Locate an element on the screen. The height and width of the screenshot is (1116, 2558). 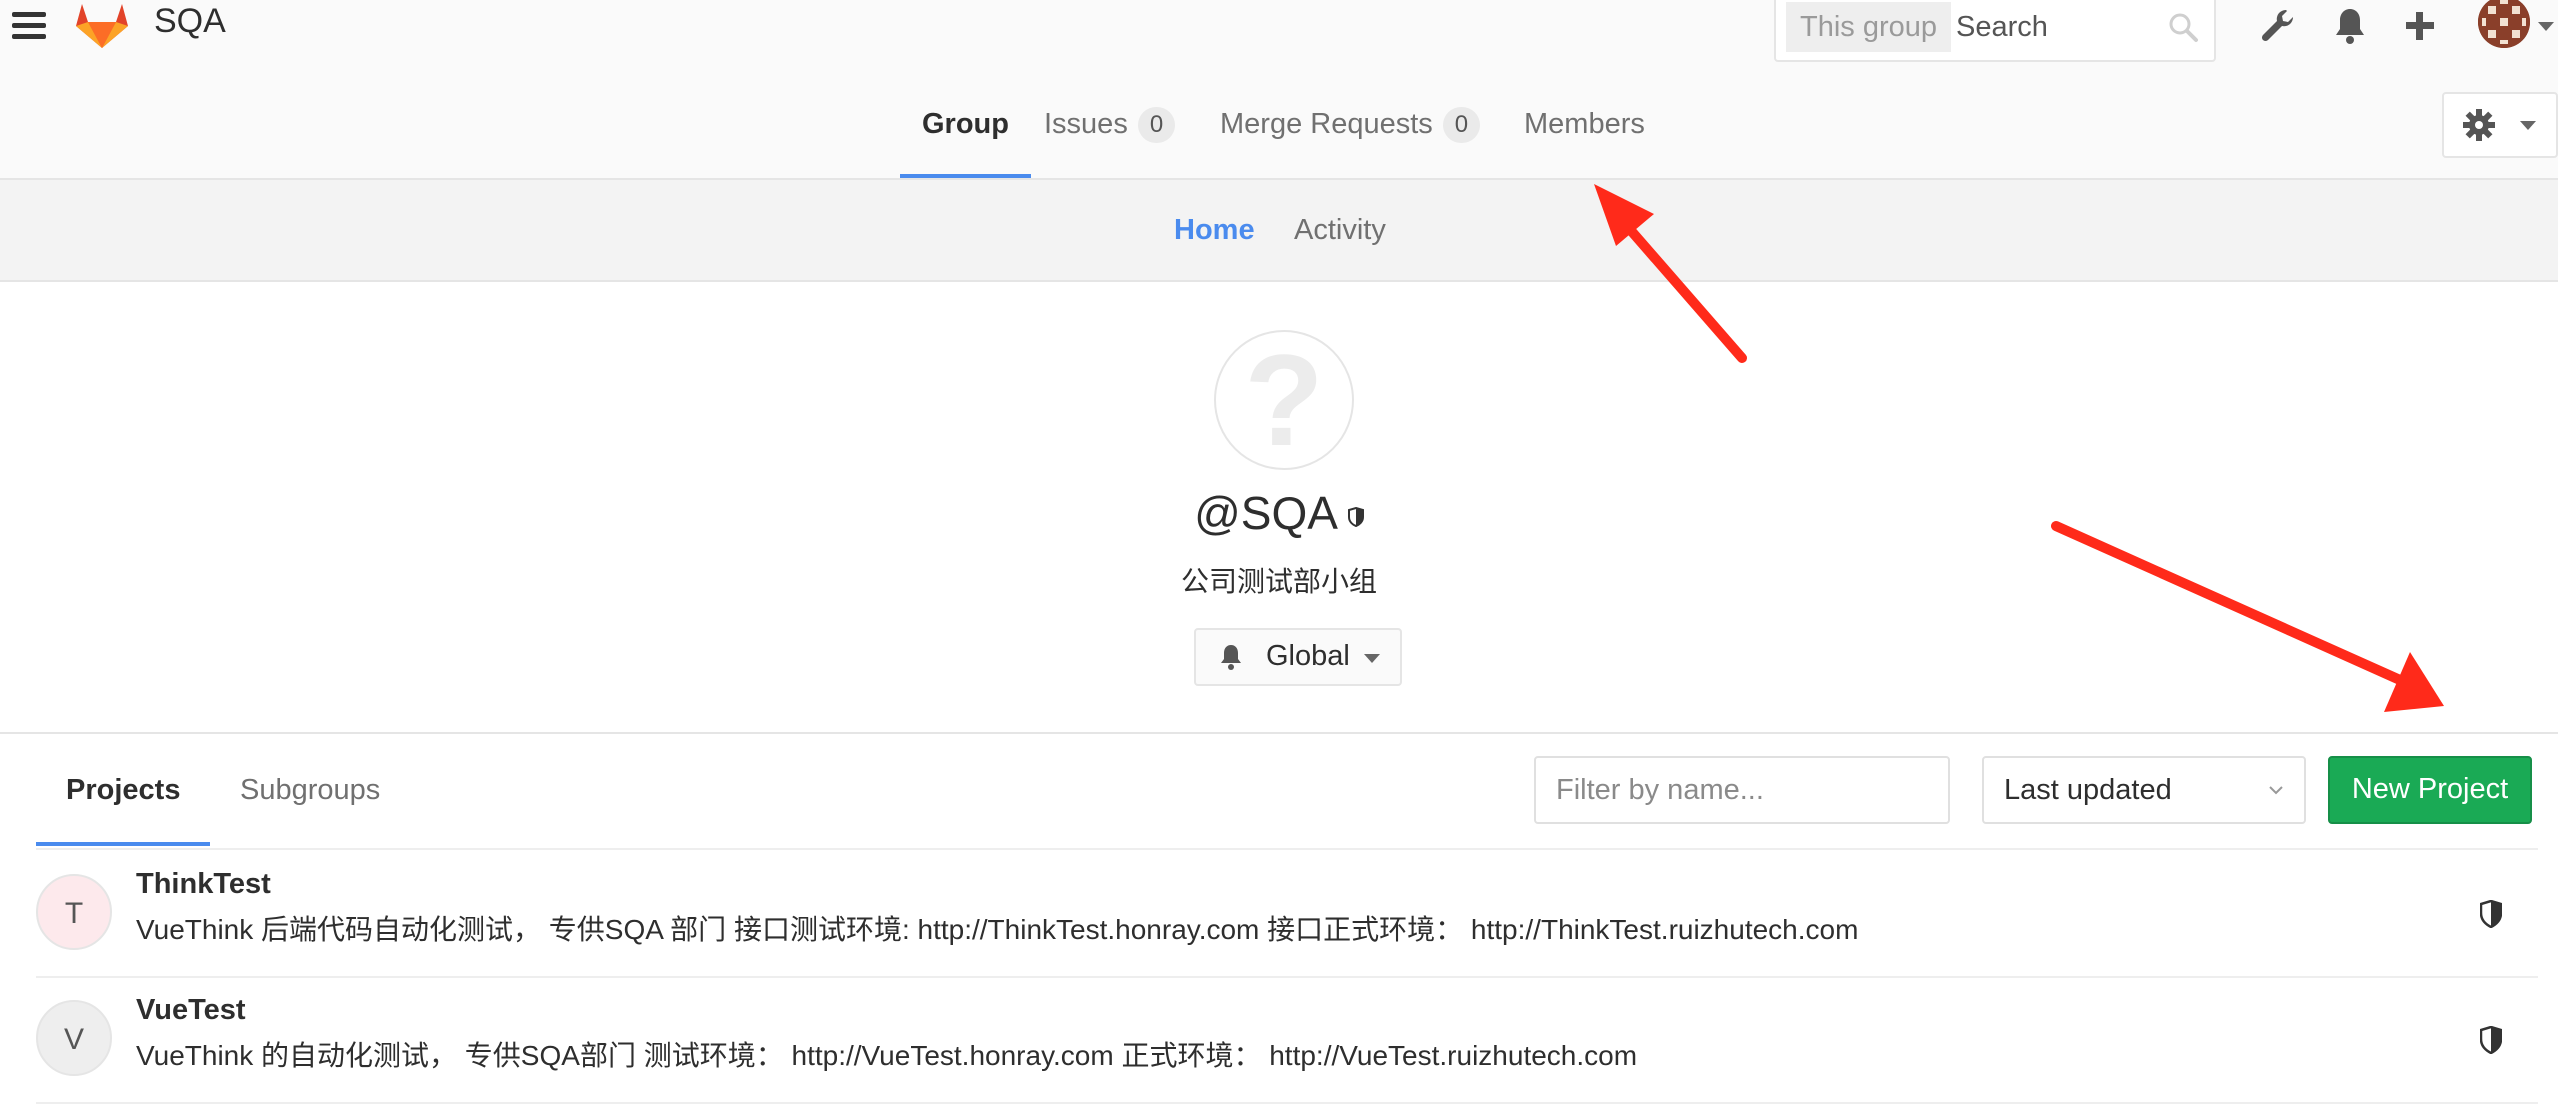
tab-projects: Projects is located at coordinates (123, 790).